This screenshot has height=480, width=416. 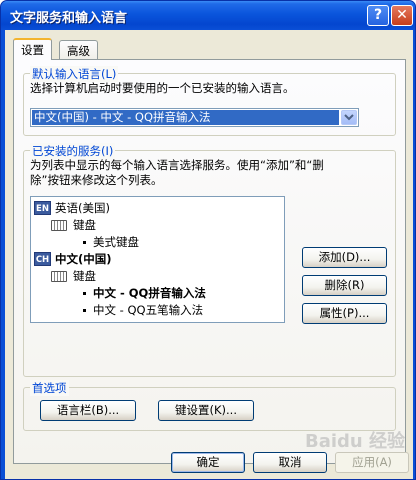 I want to click on tree-item-english-keyboard: 键盘, so click(x=151, y=225).